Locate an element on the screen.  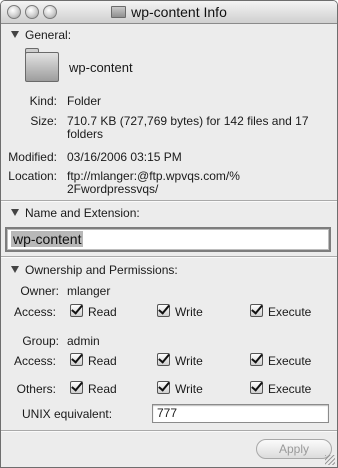
unix-equivalent-field: 777 is located at coordinates (240, 413).